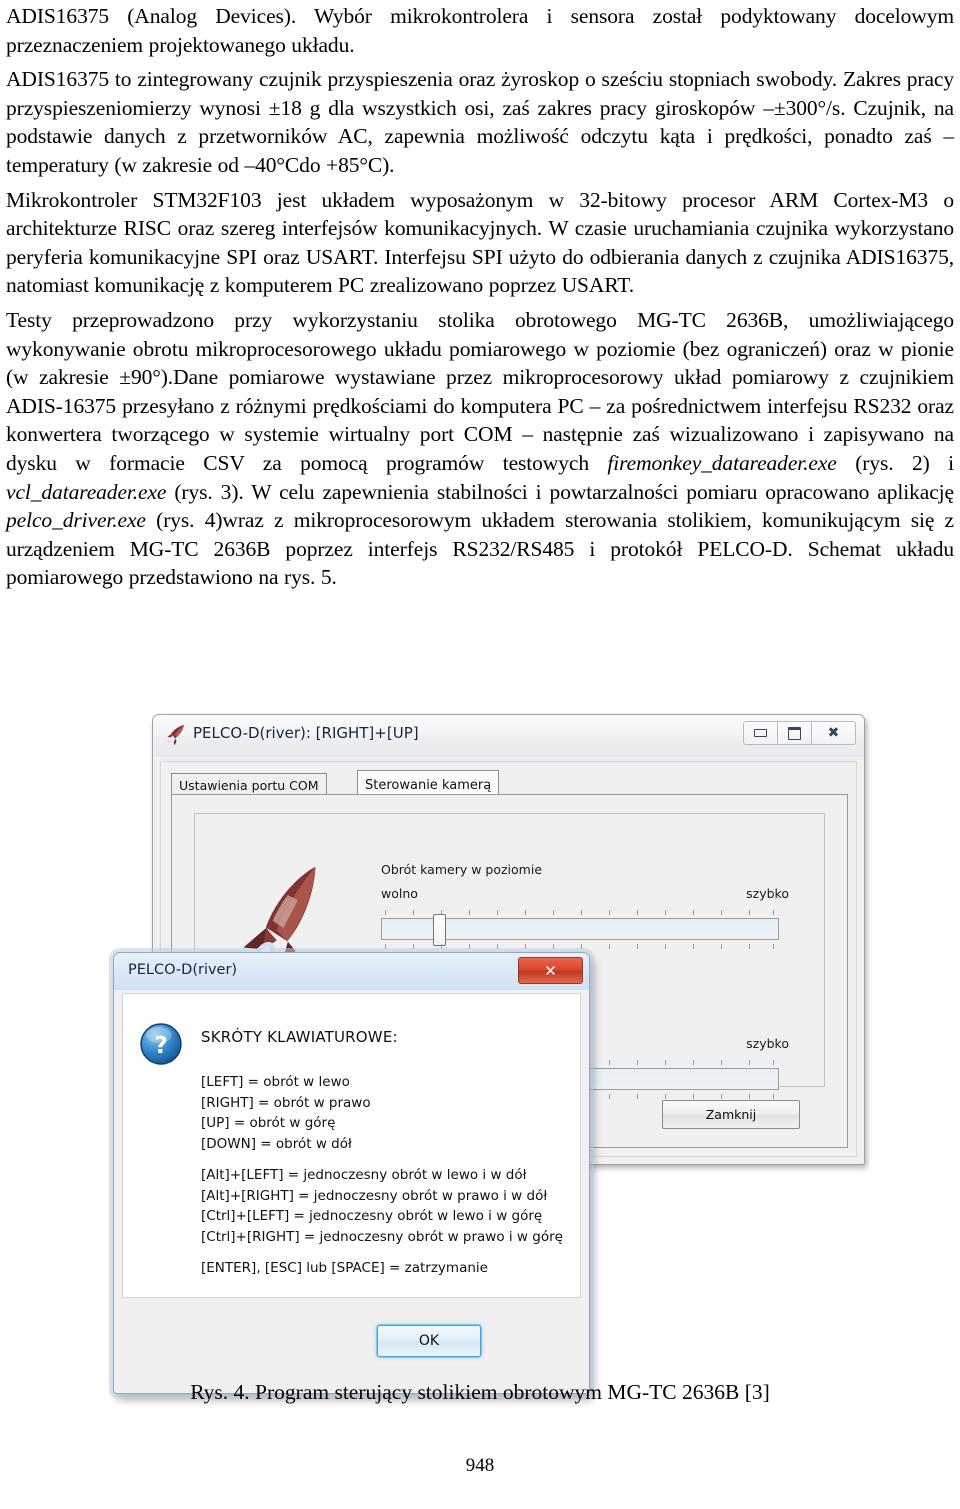  What do you see at coordinates (183, 970) in the screenshot?
I see `dialog-title: PELCO-D(river)` at bounding box center [183, 970].